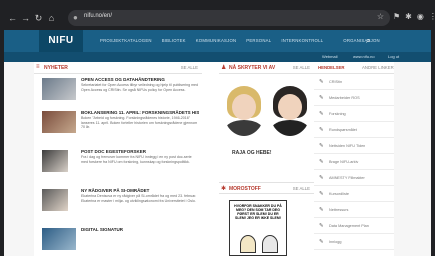  Describe the element at coordinates (331, 67) in the screenshot. I see `tab-hendelser: HENDELSER` at that location.